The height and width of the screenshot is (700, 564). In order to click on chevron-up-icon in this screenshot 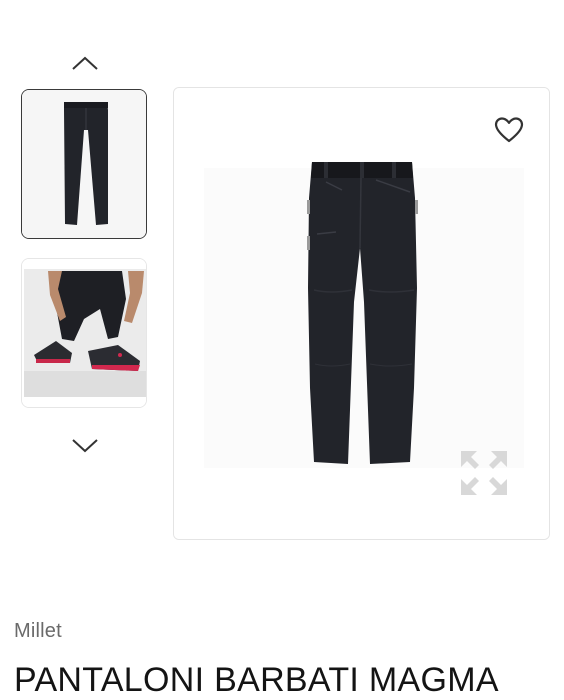, I will do `click(85, 63)`.